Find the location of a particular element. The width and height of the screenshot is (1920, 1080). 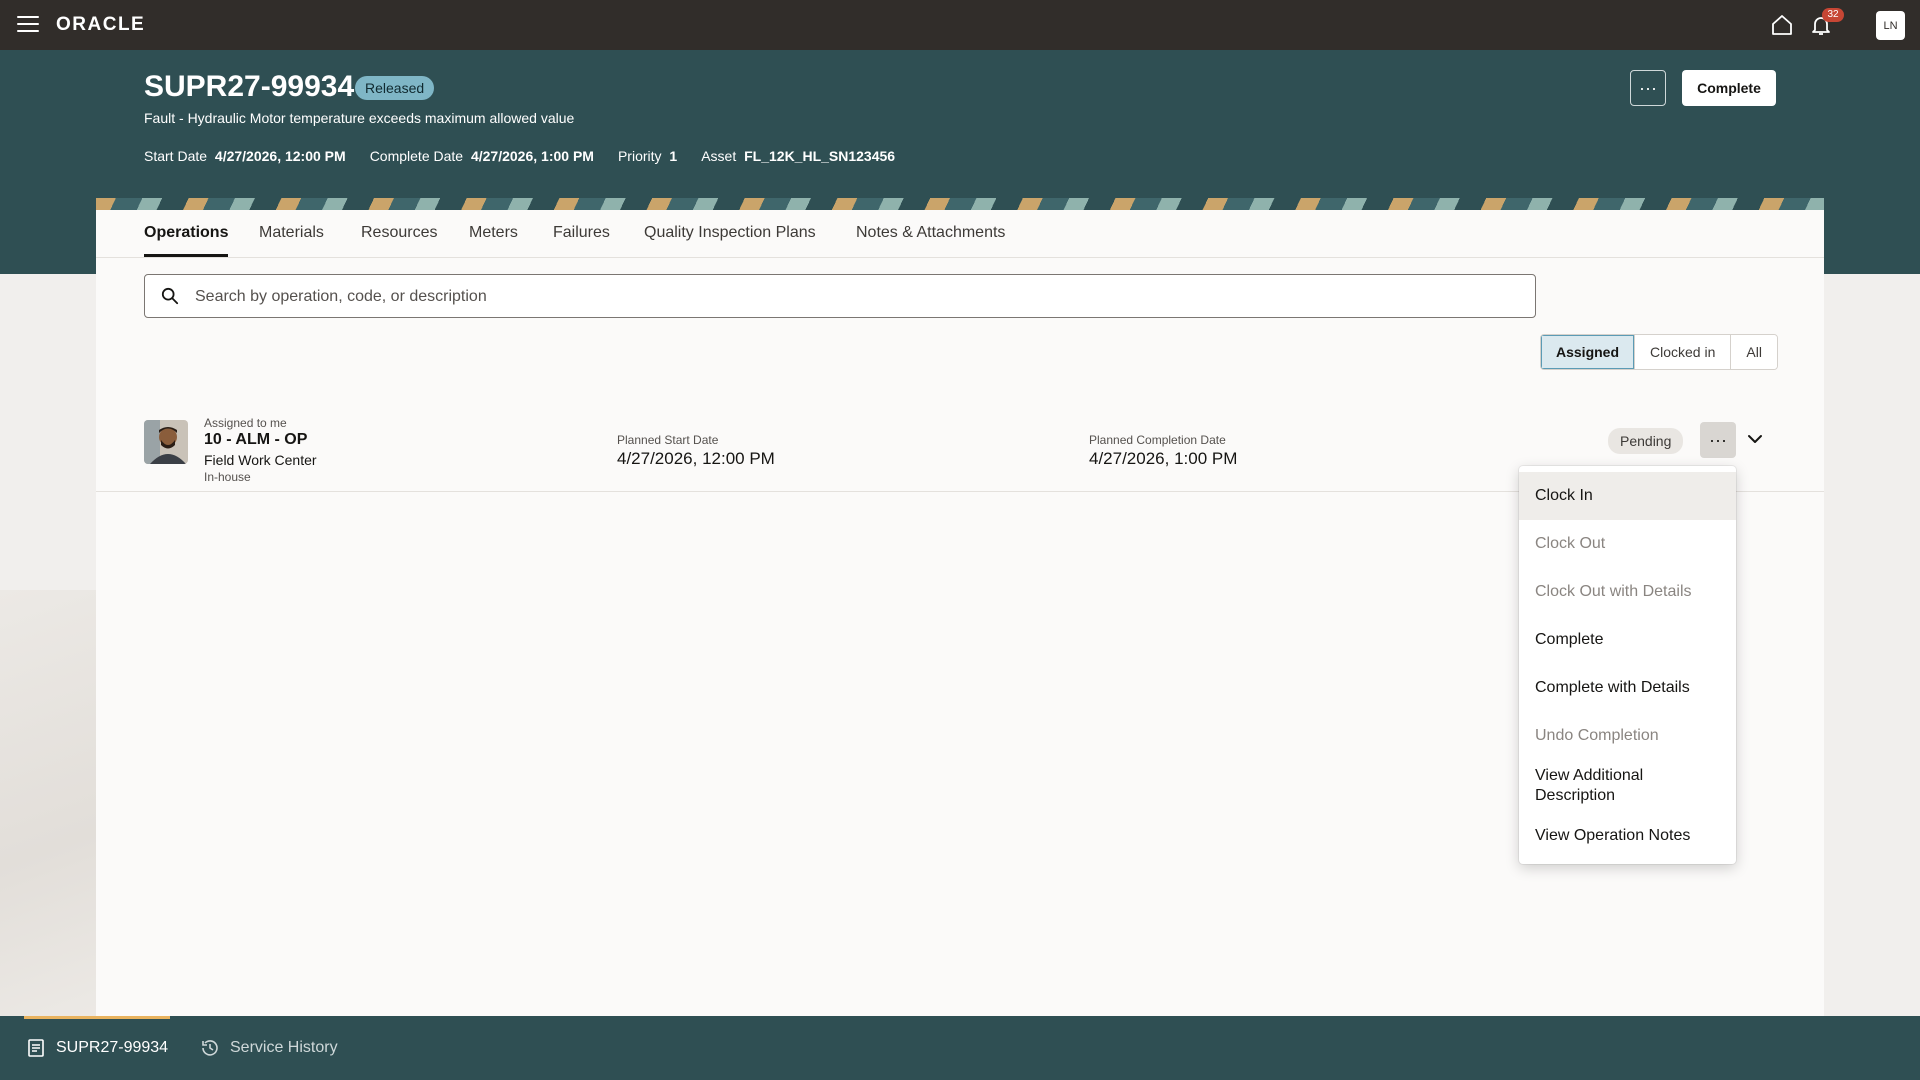

tab-meters: Meters is located at coordinates (493, 233).